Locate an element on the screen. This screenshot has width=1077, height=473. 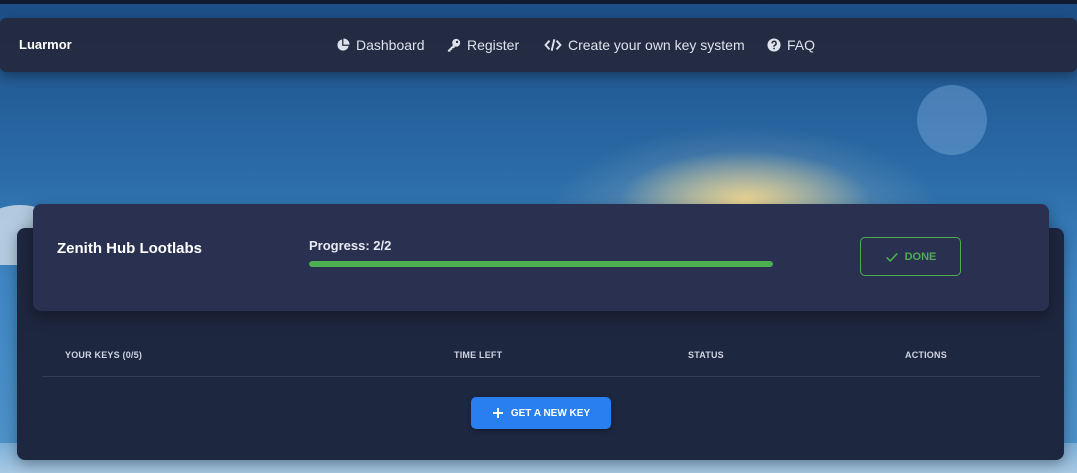
key-system-title: Zenith Hub Lootlabs is located at coordinates (129, 248).